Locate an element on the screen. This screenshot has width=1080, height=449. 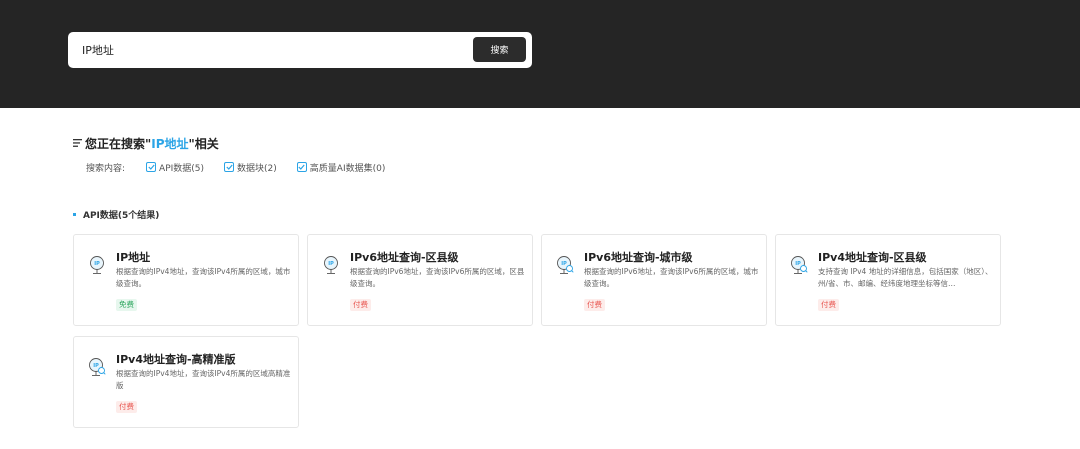
search-keyword: IP地址 is located at coordinates (170, 143).